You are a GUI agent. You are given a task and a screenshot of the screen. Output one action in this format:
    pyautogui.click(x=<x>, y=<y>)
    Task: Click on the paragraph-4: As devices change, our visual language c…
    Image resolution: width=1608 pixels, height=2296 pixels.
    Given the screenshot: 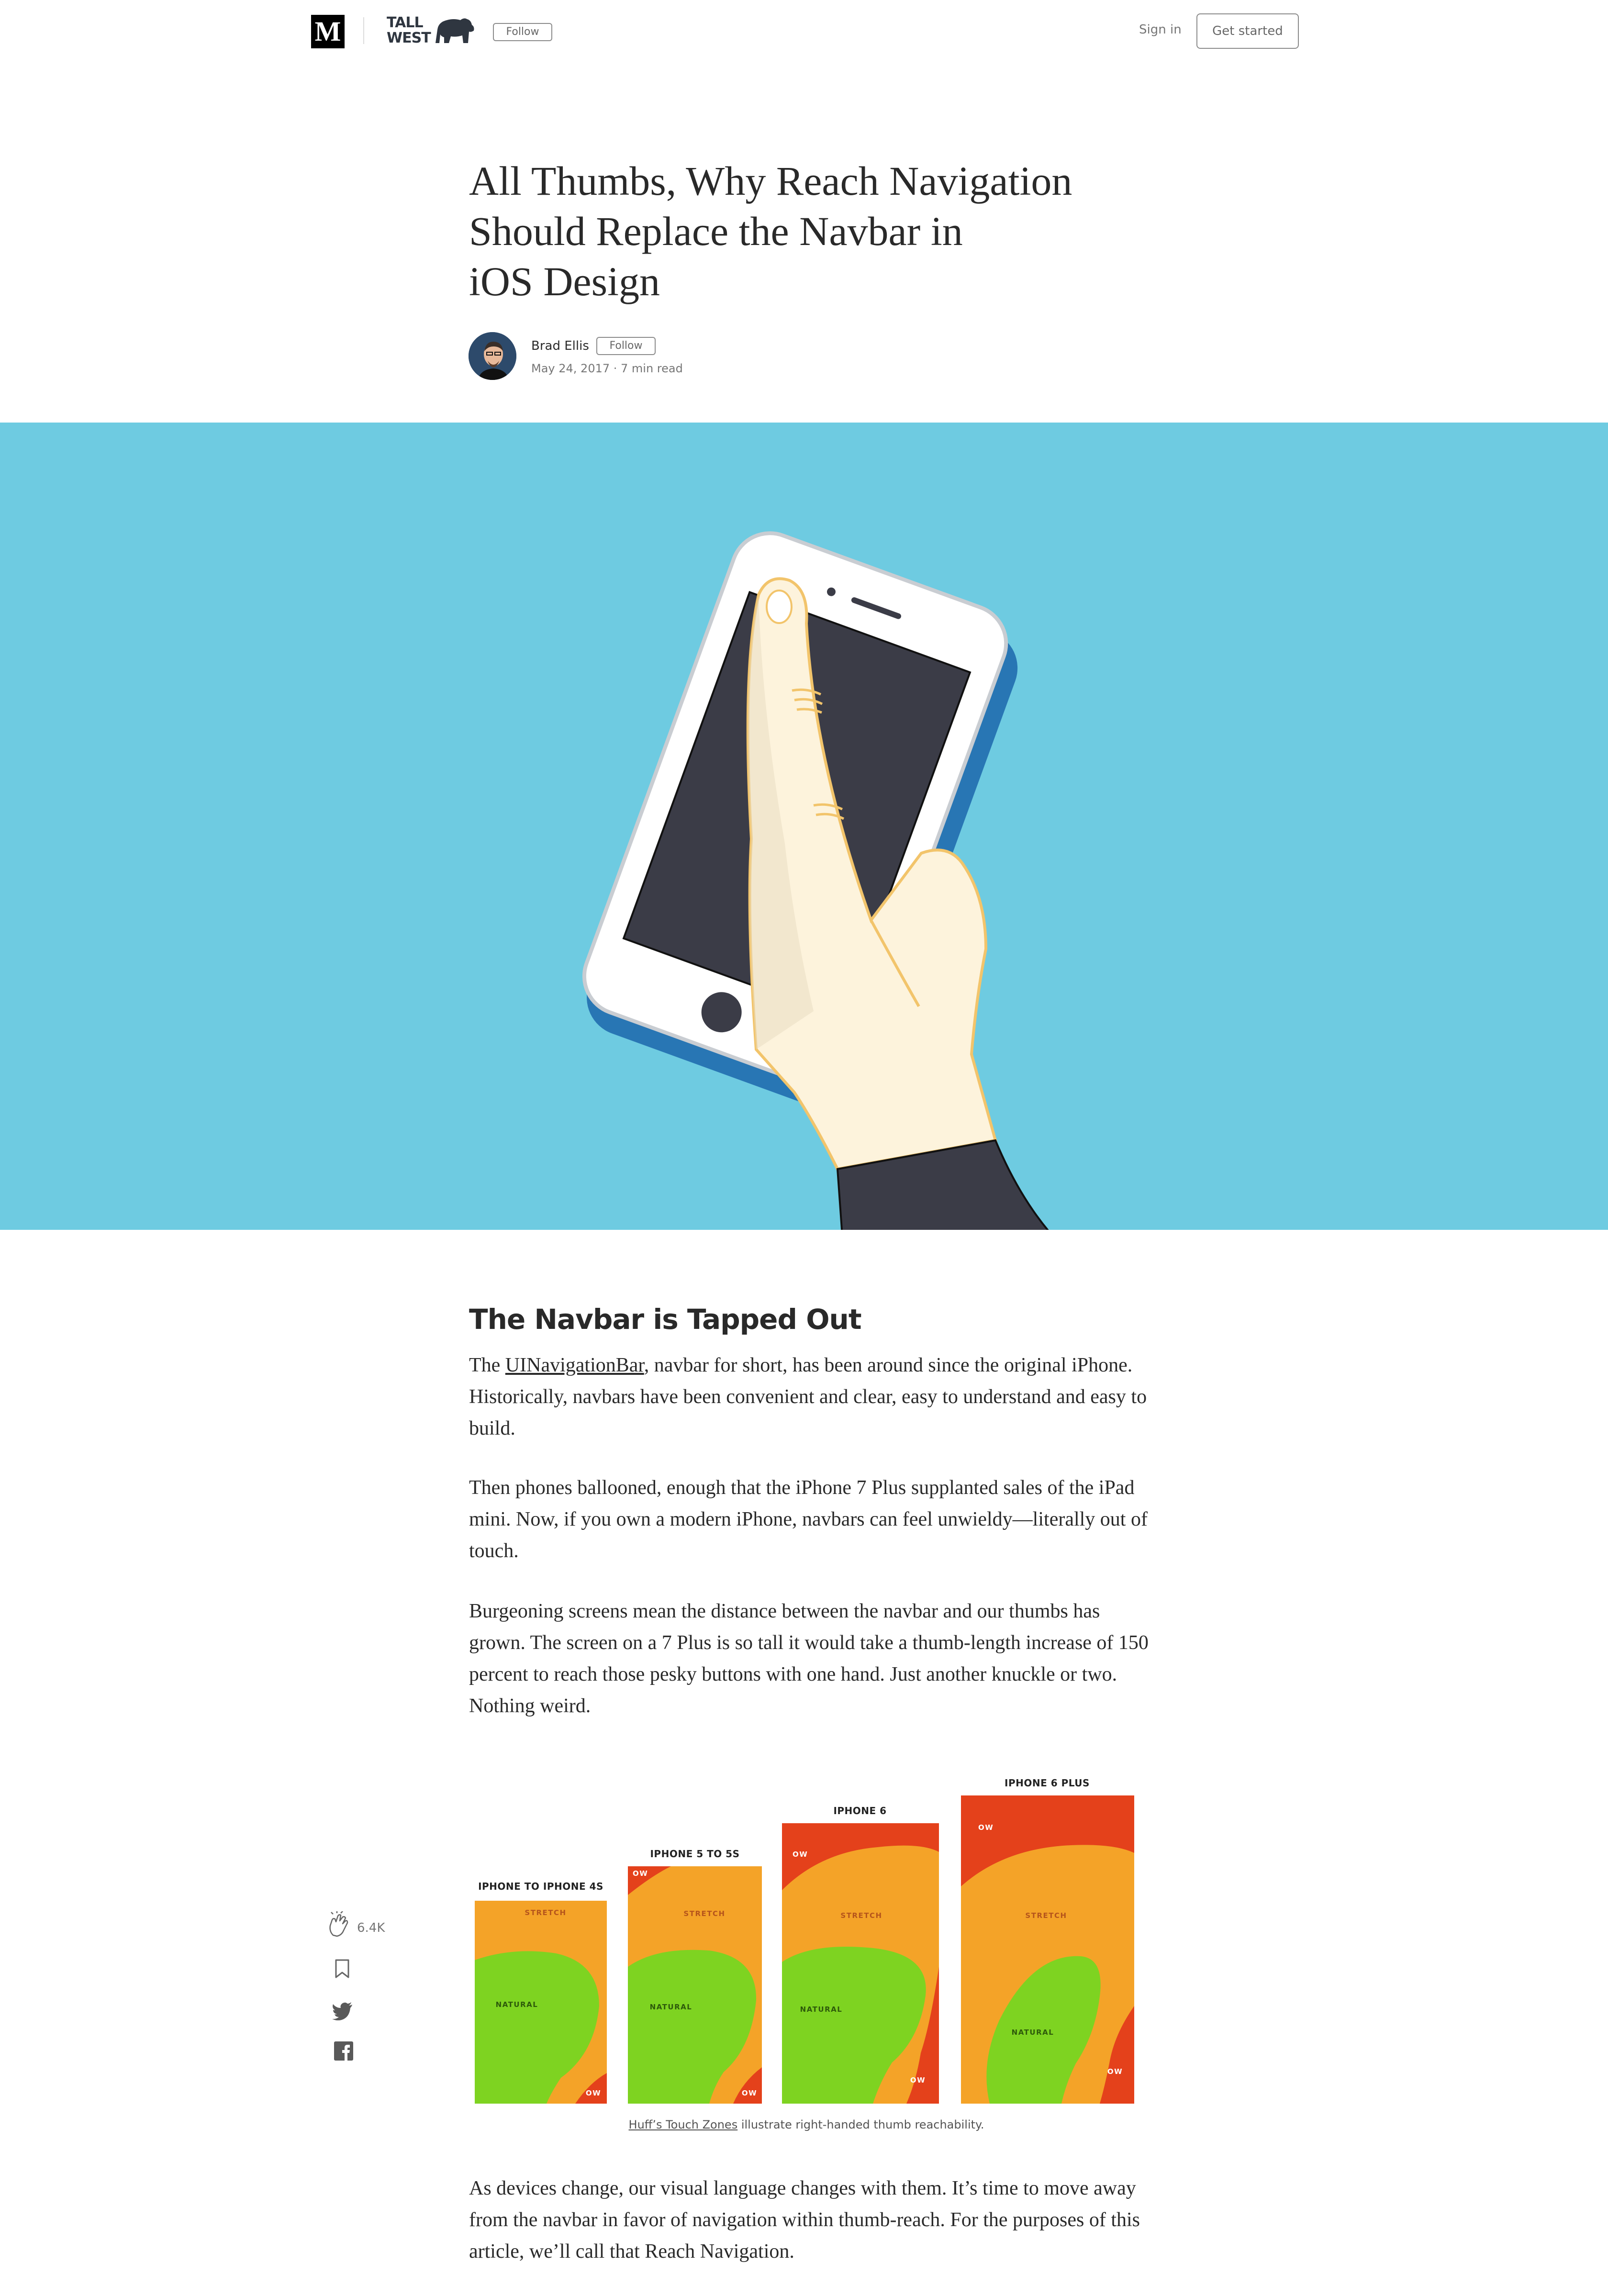 What is the action you would take?
    pyautogui.click(x=804, y=2220)
    